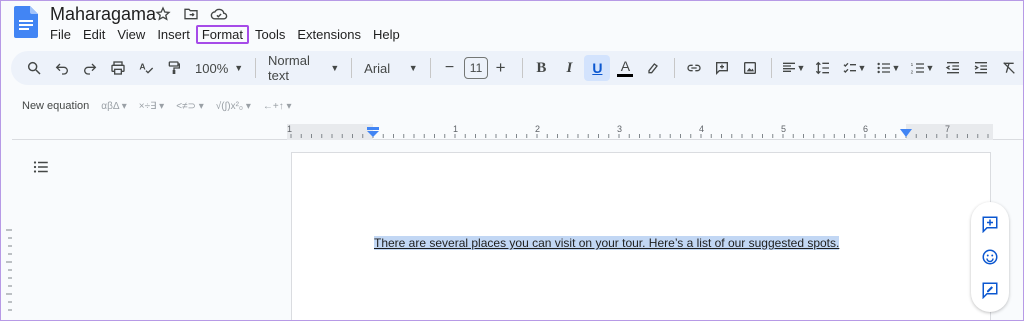 Image resolution: width=1024 pixels, height=321 pixels. Describe the element at coordinates (55, 106) in the screenshot. I see `new-equation-button: New equation` at that location.